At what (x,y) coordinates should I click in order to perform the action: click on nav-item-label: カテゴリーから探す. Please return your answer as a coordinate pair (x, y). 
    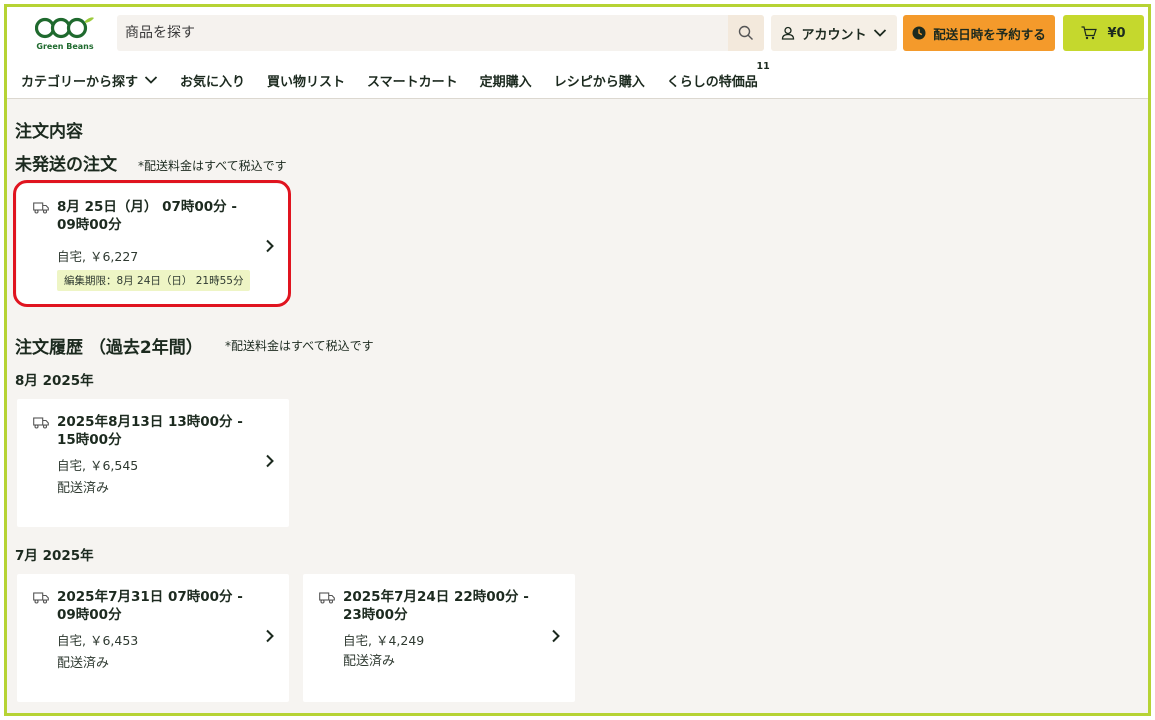
    Looking at the image, I should click on (80, 82).